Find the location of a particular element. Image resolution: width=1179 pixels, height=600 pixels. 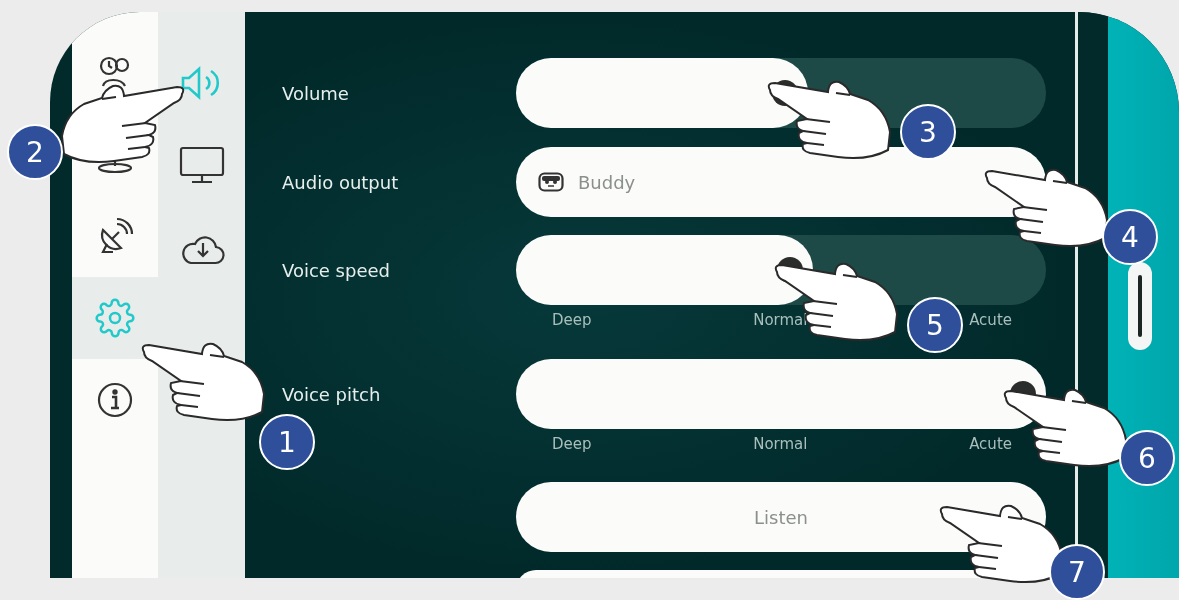

setting-label: Voice speed is located at coordinates (336, 270).